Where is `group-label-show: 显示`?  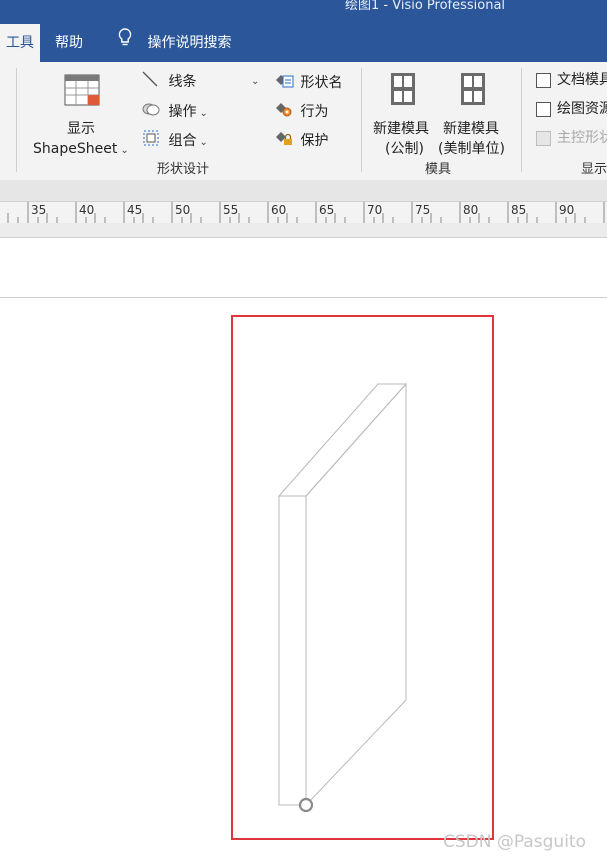
group-label-show: 显示 is located at coordinates (594, 169).